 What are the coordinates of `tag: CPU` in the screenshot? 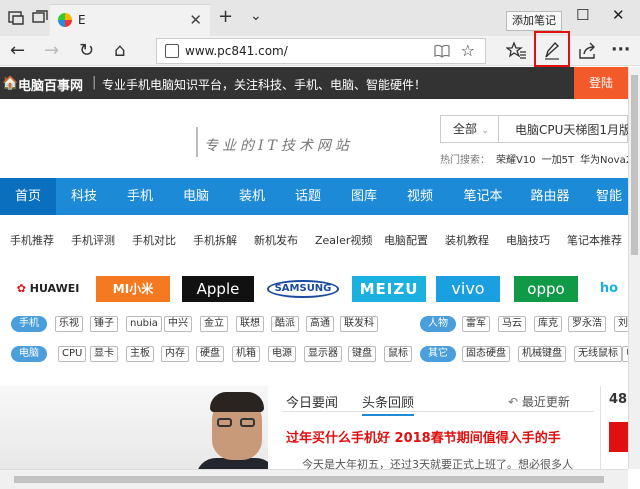 It's located at (72, 354).